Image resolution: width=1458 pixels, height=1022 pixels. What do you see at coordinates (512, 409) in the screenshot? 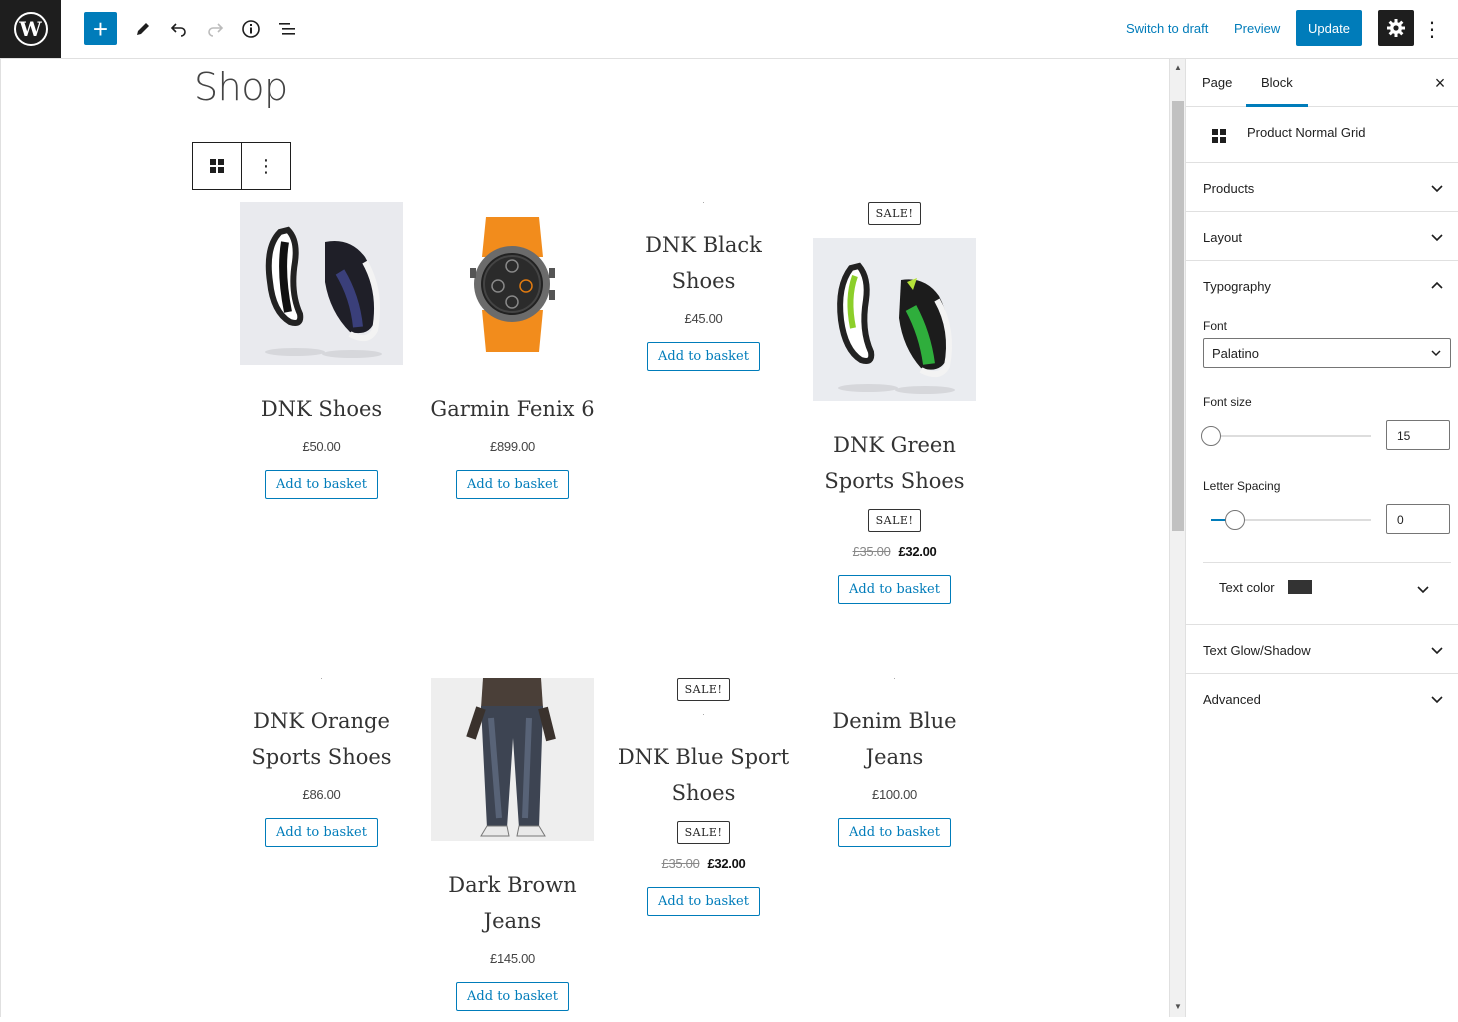
I see `product-name: Garmin Fenix 6` at bounding box center [512, 409].